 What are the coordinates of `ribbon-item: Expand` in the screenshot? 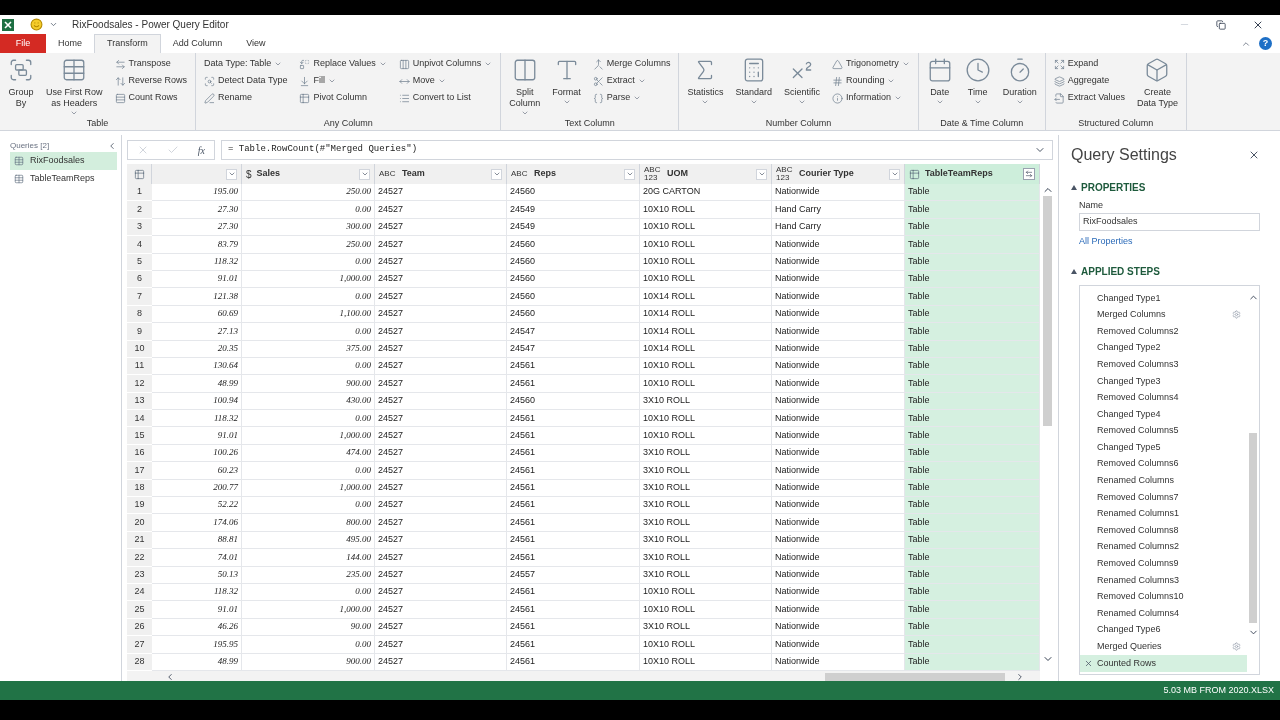 It's located at (1089, 64).